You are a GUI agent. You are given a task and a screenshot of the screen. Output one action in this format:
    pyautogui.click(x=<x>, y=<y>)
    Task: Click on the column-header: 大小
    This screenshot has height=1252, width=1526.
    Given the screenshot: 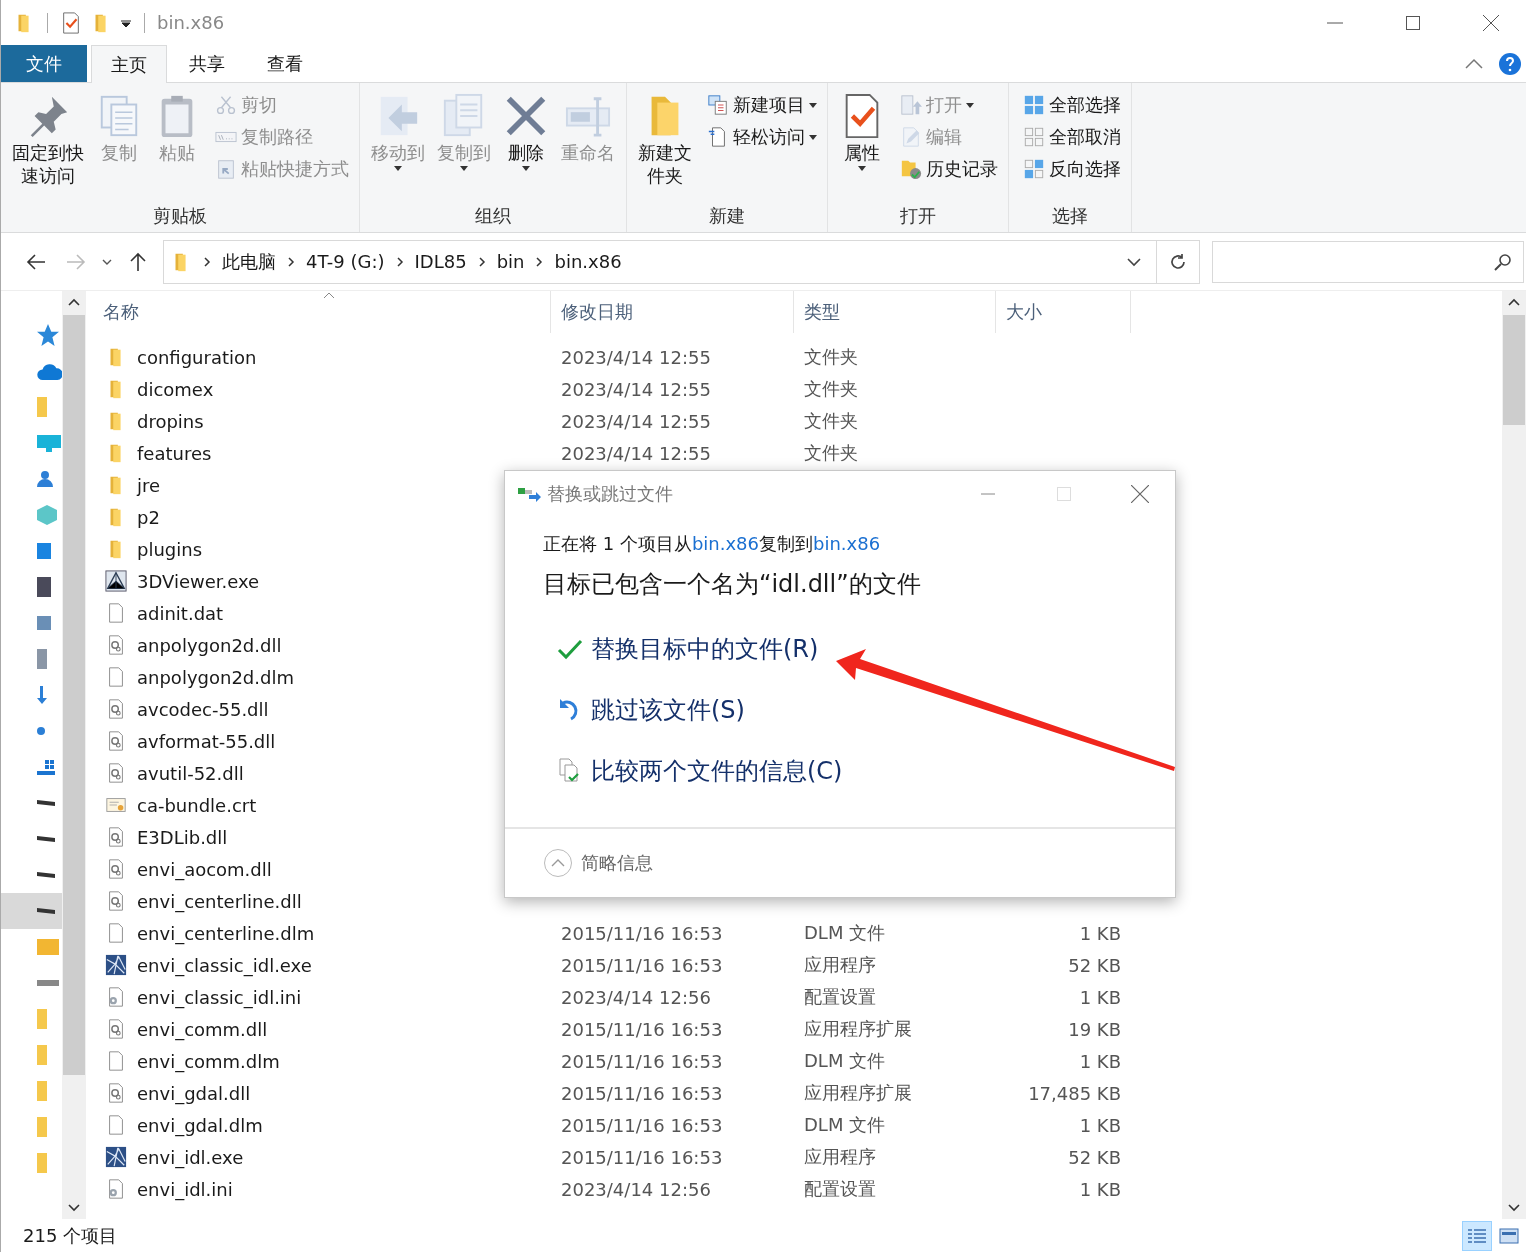 What is the action you would take?
    pyautogui.click(x=1063, y=312)
    